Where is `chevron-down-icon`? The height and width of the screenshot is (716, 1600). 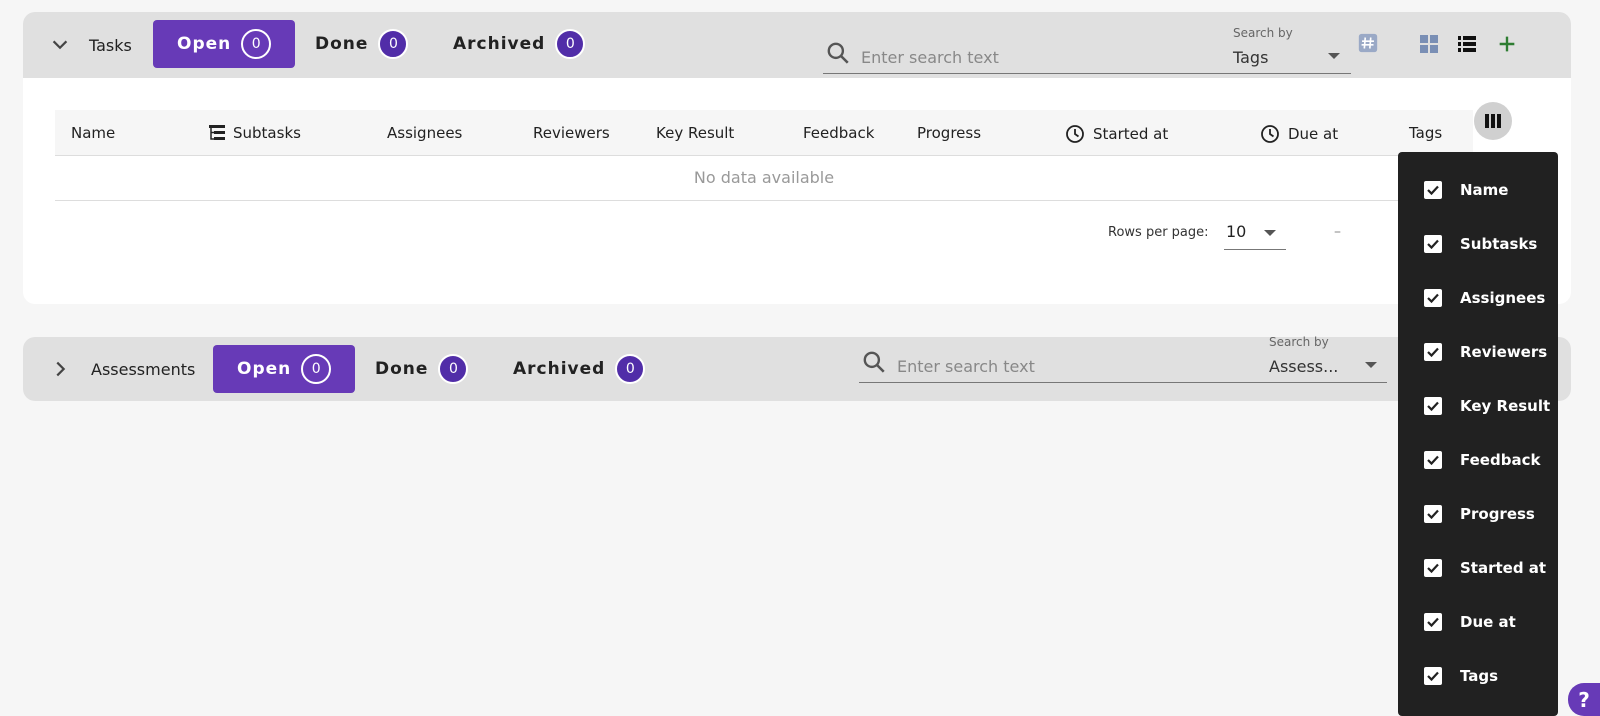 chevron-down-icon is located at coordinates (60, 45).